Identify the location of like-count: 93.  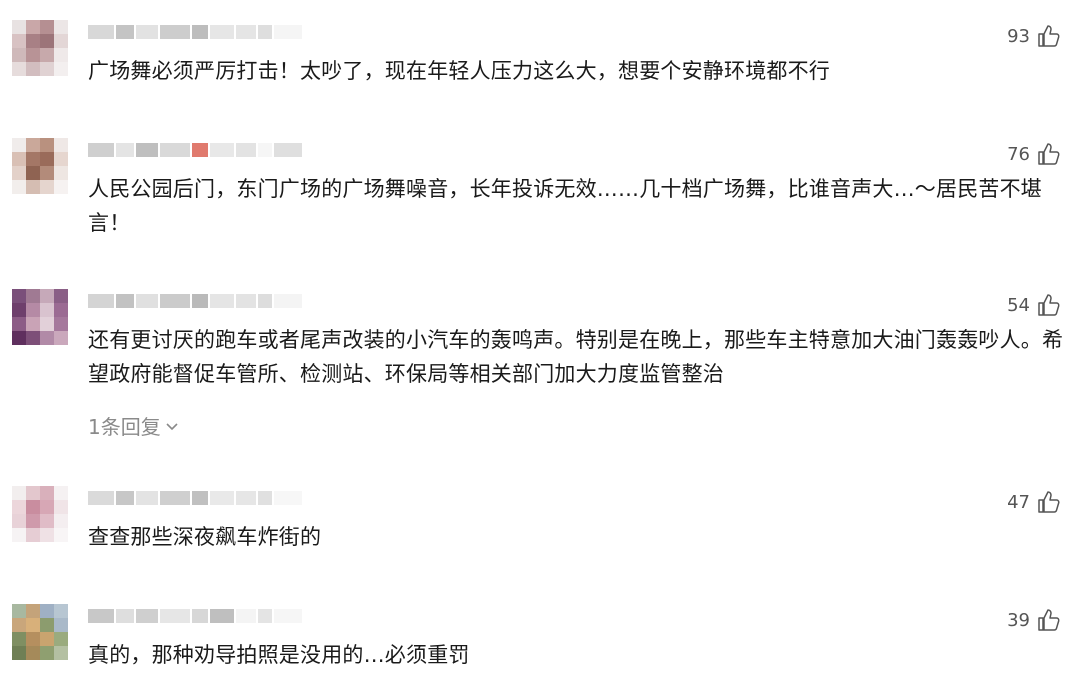
(1018, 36).